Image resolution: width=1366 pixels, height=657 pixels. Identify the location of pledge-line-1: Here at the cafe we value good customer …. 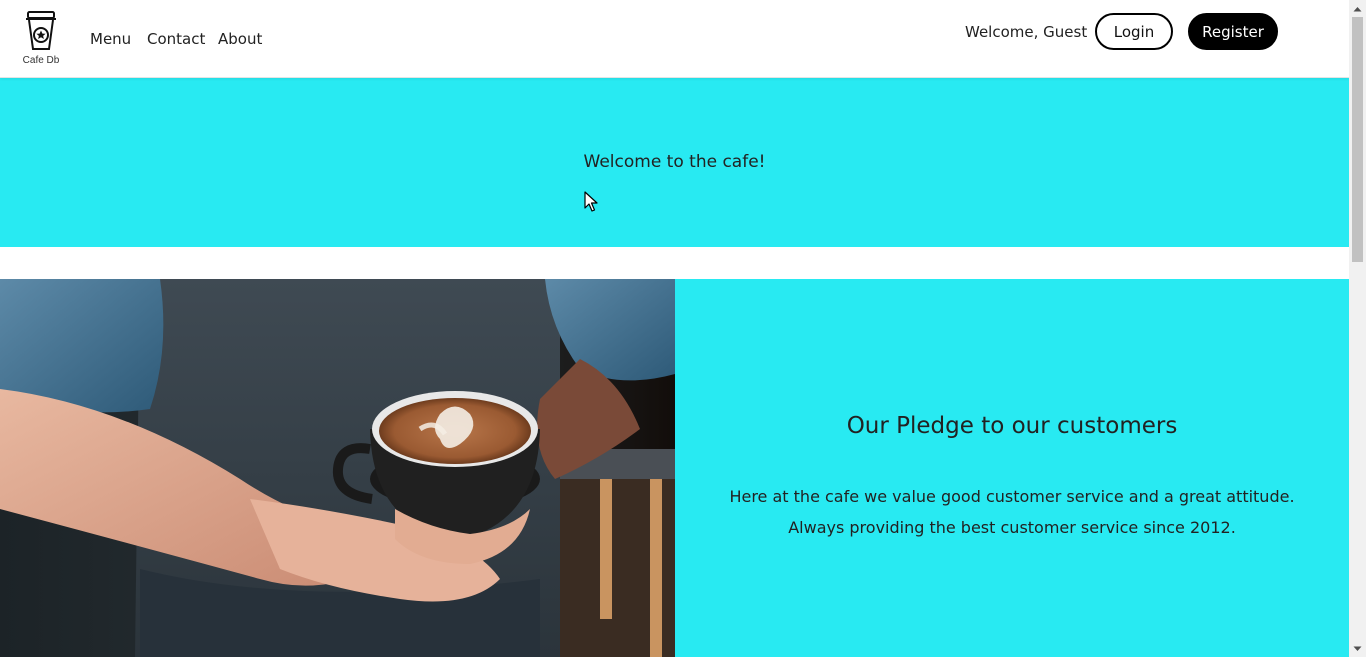
(1012, 496).